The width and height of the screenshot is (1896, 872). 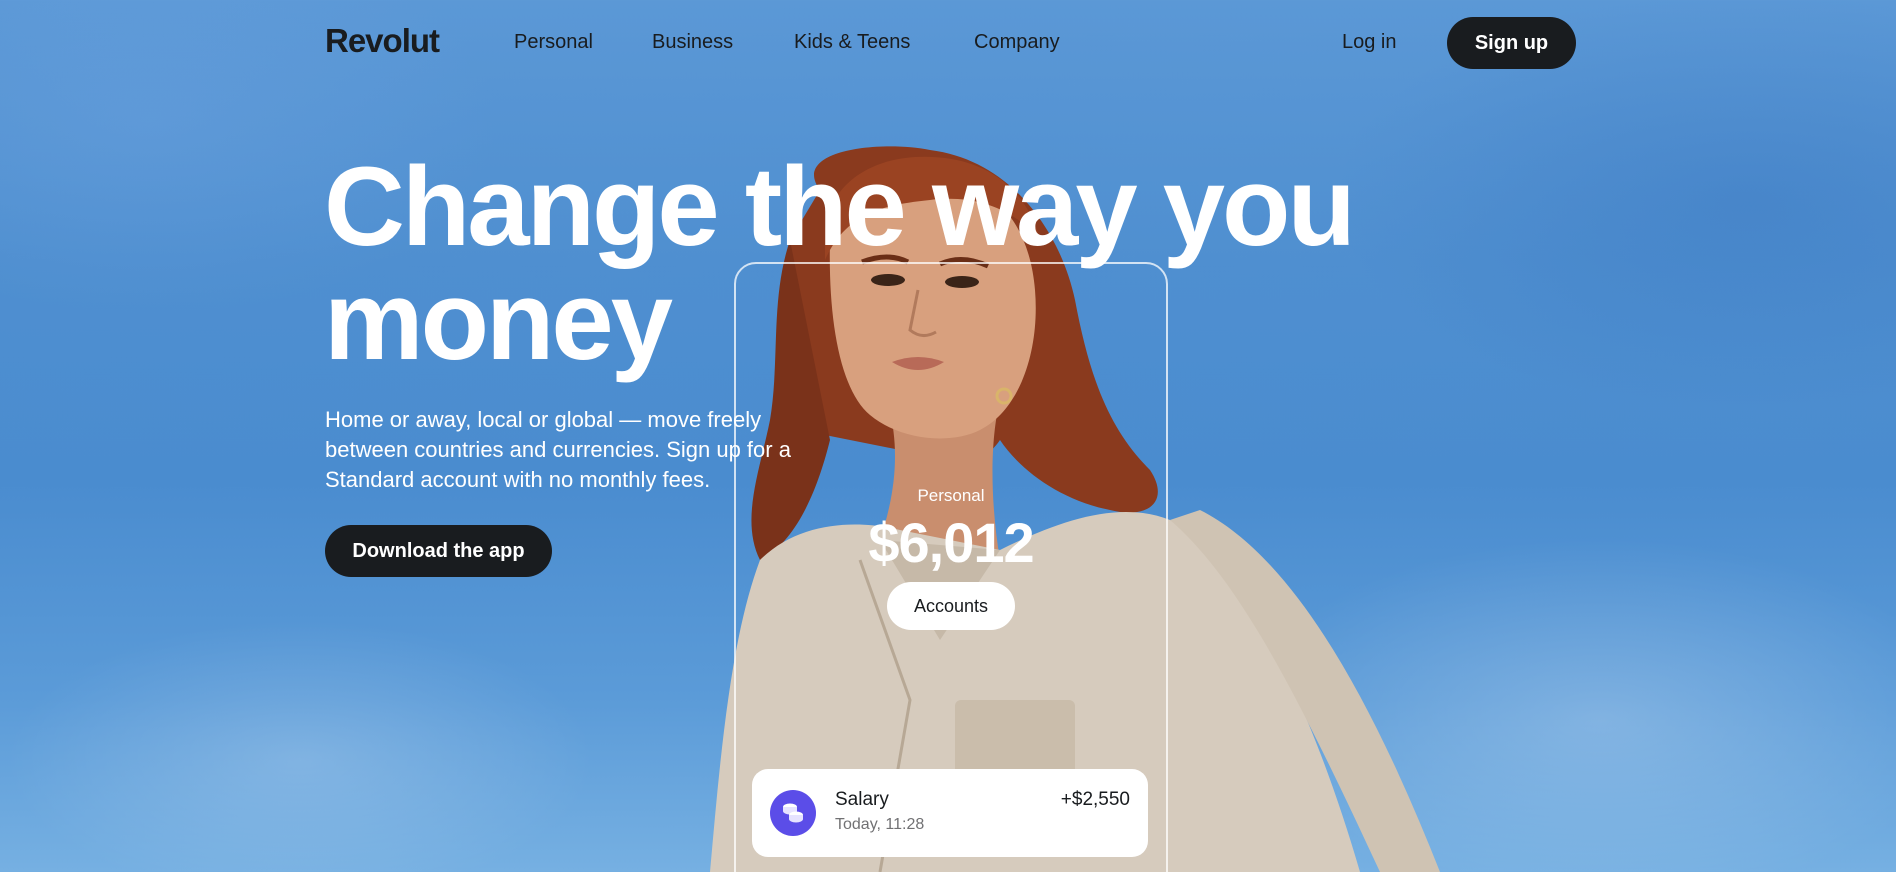 What do you see at coordinates (852, 42) in the screenshot?
I see `nav-link-kids-teens: Kids & Teens` at bounding box center [852, 42].